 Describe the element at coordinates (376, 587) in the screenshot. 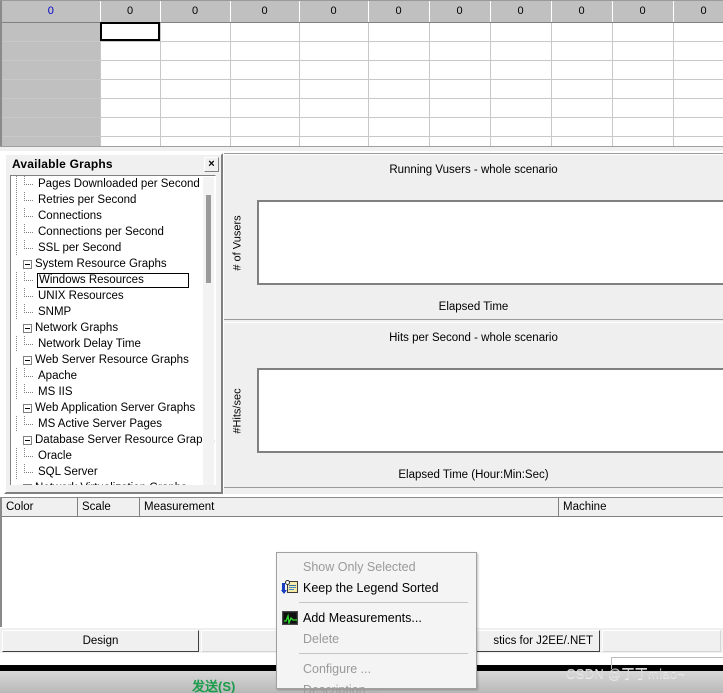

I see `menu-item-keep-the-legend-sorted: Keep the Legend Sorted` at that location.